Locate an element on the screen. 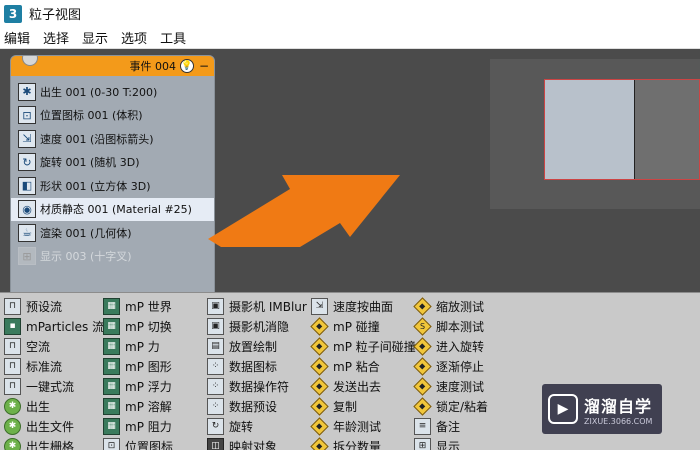 The height and width of the screenshot is (450, 700). depot-item: ▦ mP 世界 is located at coordinates (155, 306).